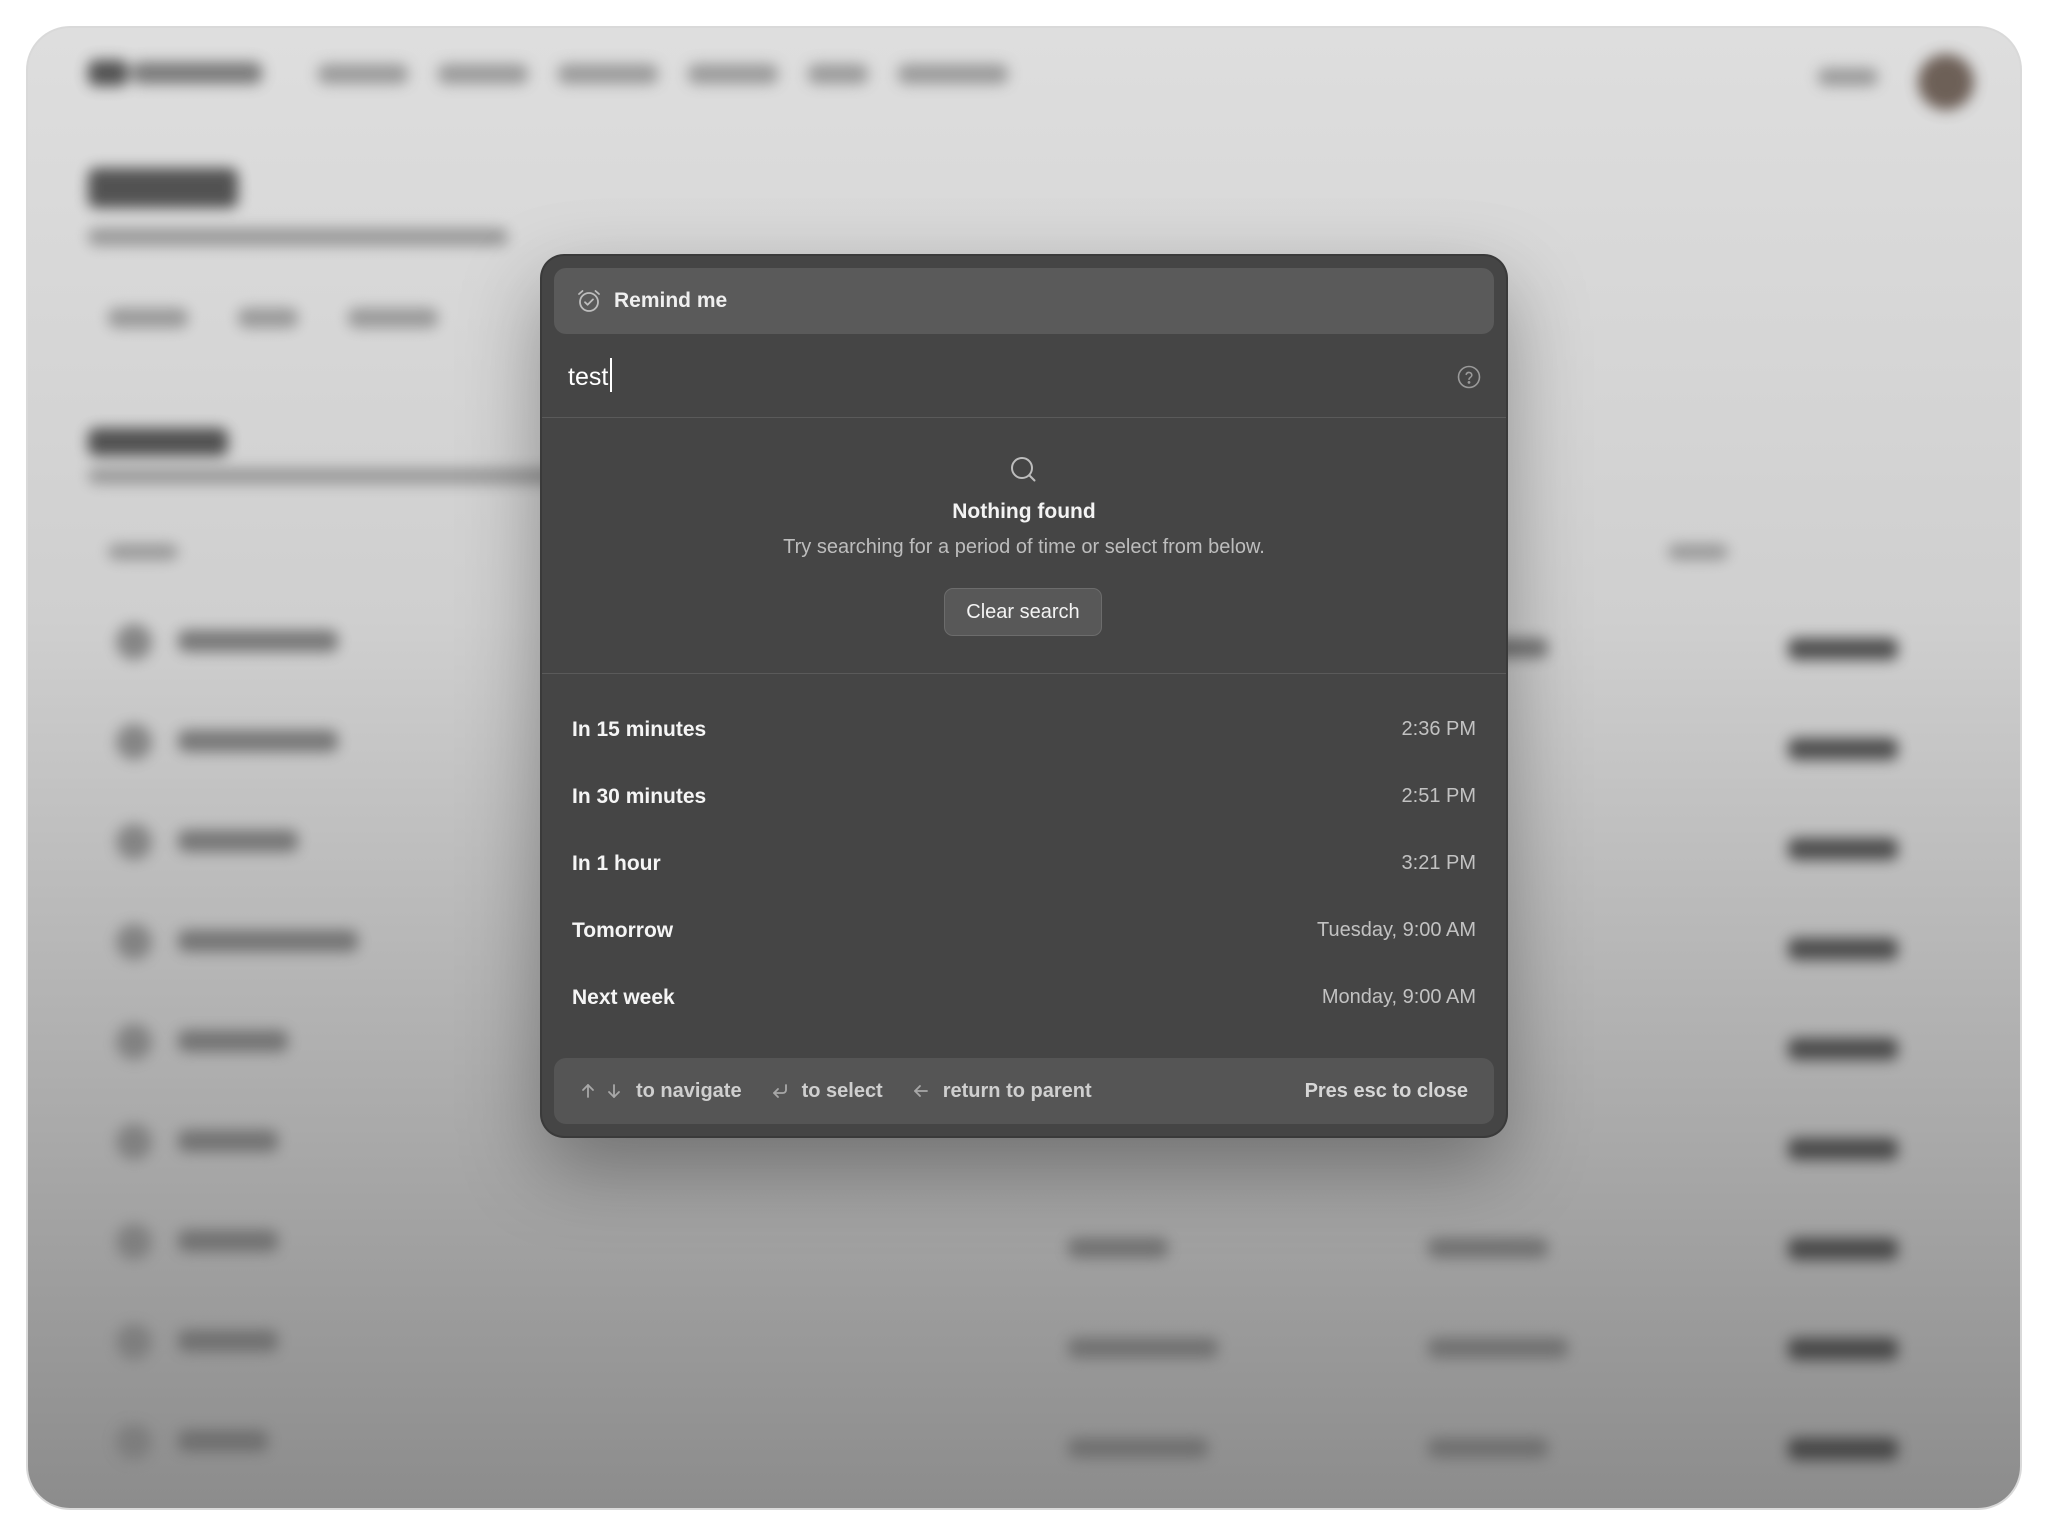 The image size is (2048, 1536). What do you see at coordinates (1848, 77) in the screenshot?
I see `bg-header-link` at bounding box center [1848, 77].